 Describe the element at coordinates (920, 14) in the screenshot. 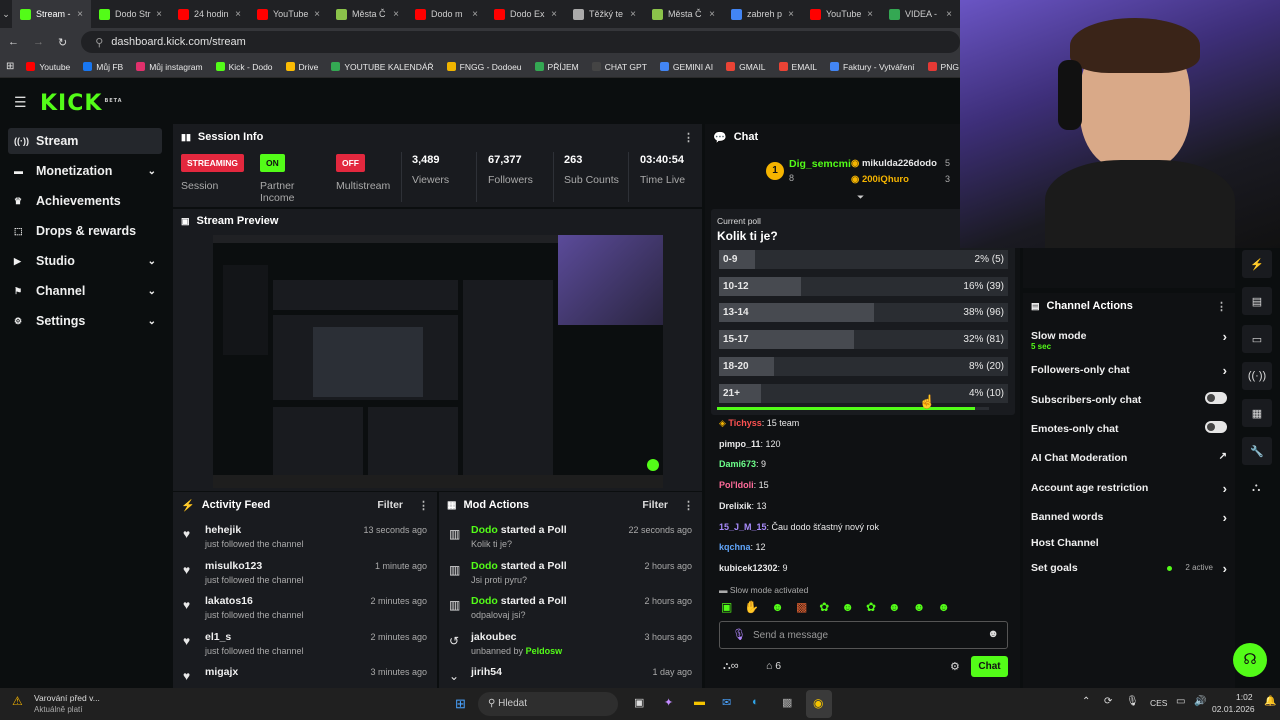

I see `browser-tab: VIDEA - ×` at that location.